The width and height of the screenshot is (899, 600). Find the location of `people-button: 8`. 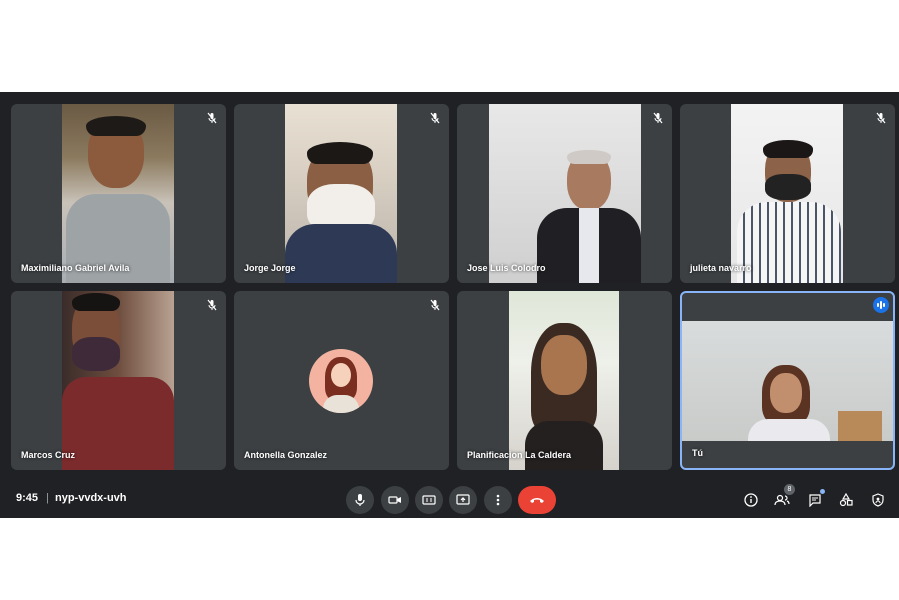

people-button: 8 is located at coordinates (783, 497).